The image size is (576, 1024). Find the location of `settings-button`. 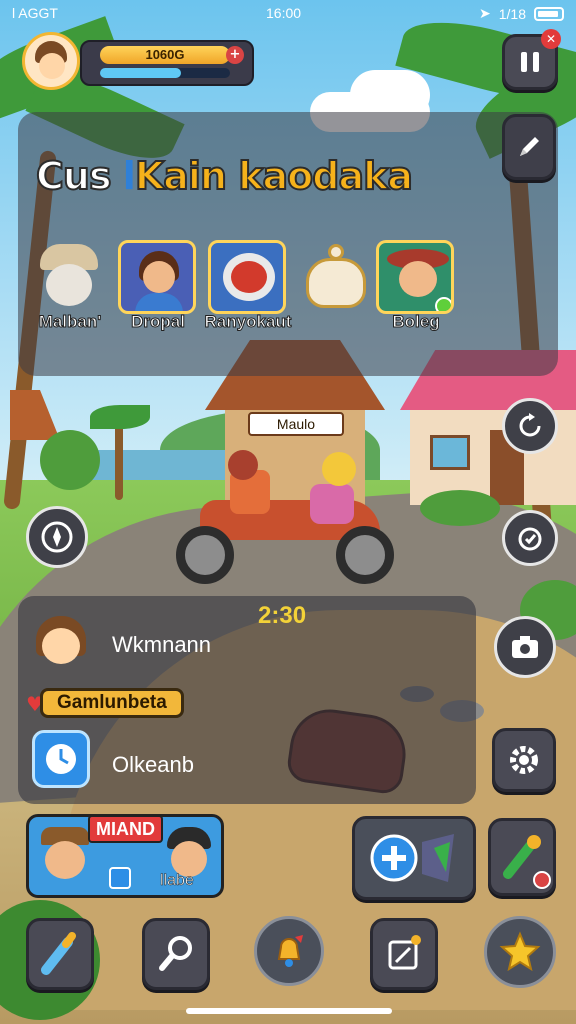

settings-button is located at coordinates (524, 760).